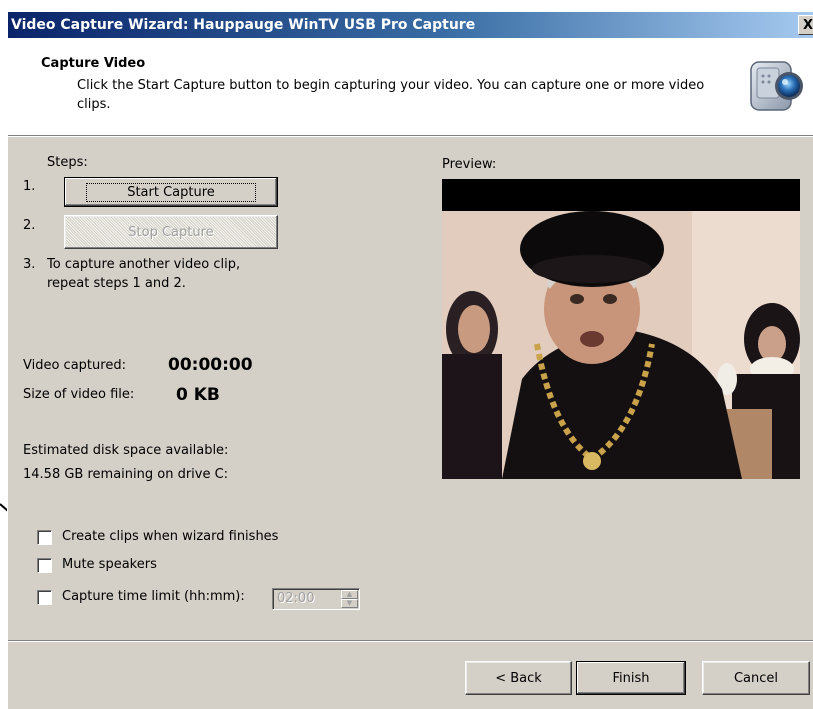  I want to click on back-button-label: < Back, so click(518, 678).